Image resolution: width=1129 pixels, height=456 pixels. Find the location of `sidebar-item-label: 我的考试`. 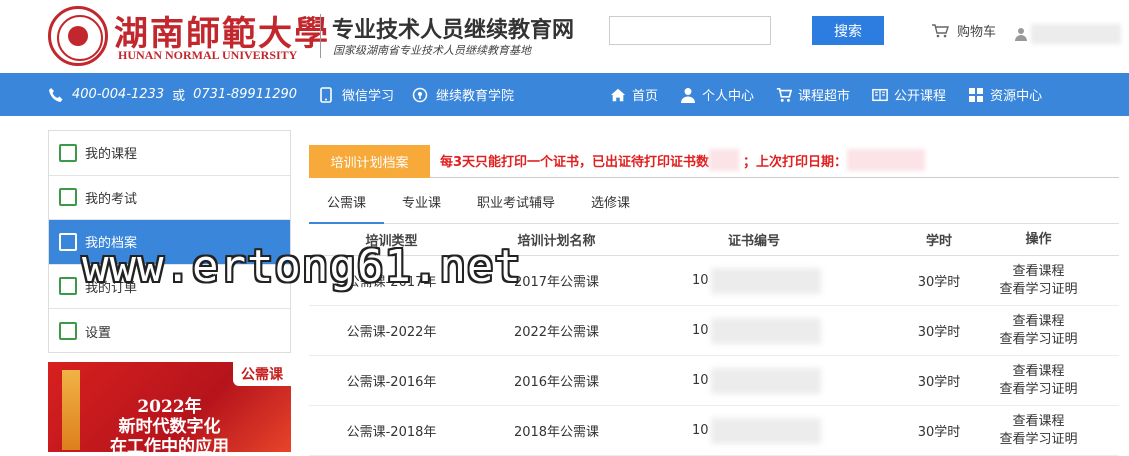

sidebar-item-label: 我的考试 is located at coordinates (111, 199).